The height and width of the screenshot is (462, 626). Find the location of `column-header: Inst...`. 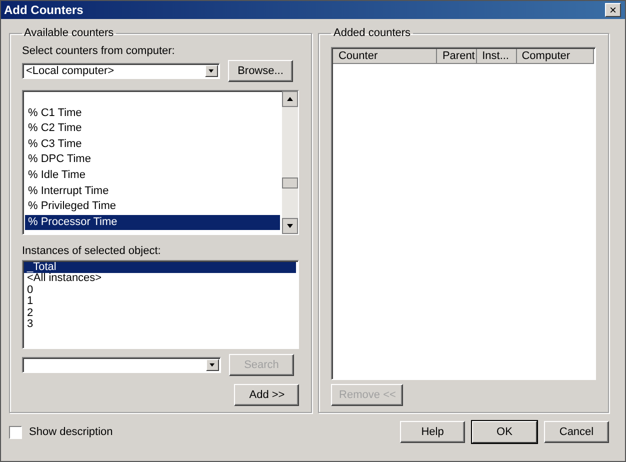

column-header: Inst... is located at coordinates (497, 56).